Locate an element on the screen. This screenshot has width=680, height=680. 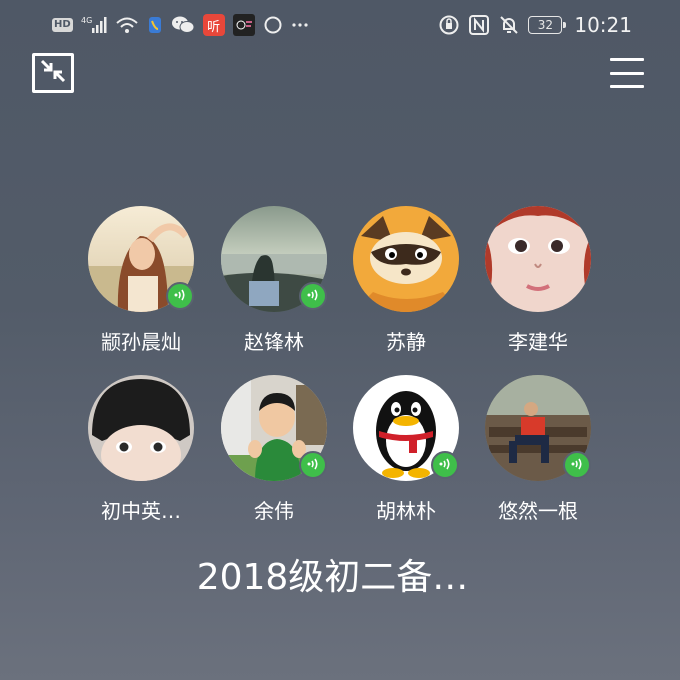
phone-app-icon is located at coordinates (155, 25).